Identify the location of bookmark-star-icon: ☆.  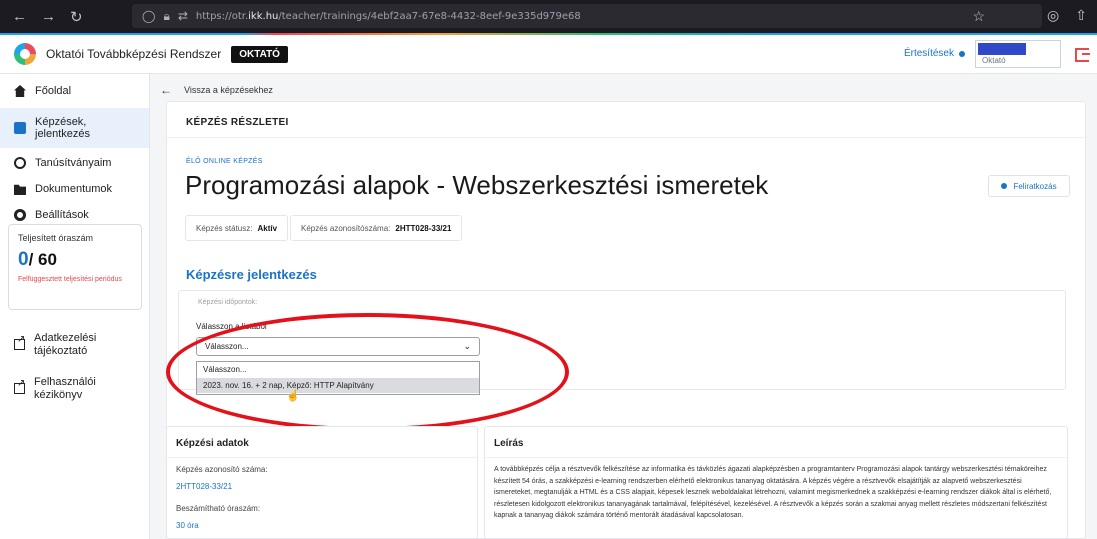
(978, 16).